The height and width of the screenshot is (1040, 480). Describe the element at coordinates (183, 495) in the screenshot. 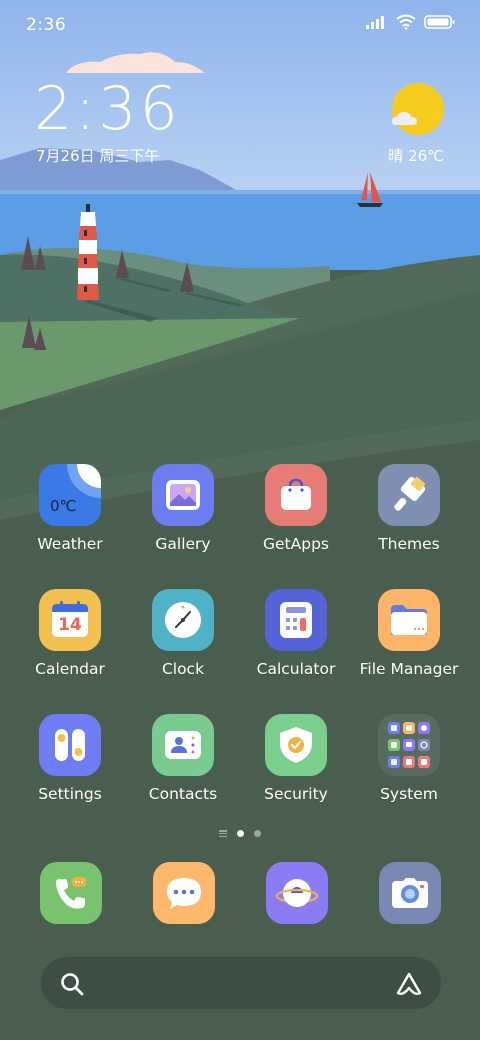

I see `gallery-icon` at that location.